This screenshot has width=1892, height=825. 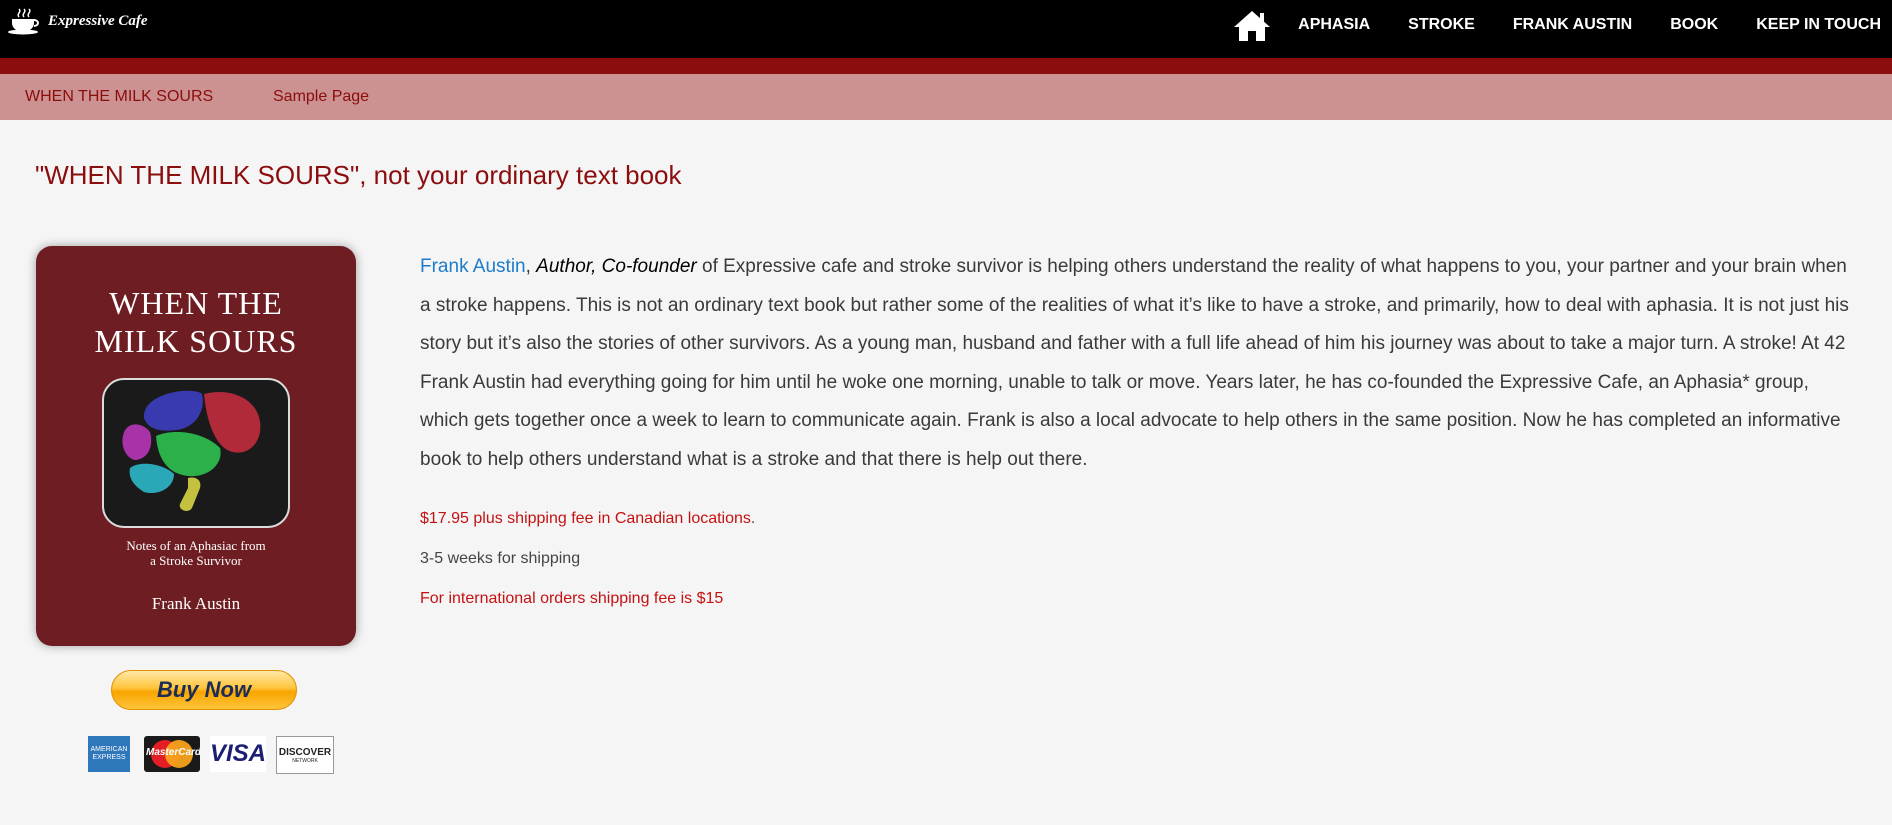 What do you see at coordinates (196, 303) in the screenshot?
I see `book-cover-title-line: WHEN THE` at bounding box center [196, 303].